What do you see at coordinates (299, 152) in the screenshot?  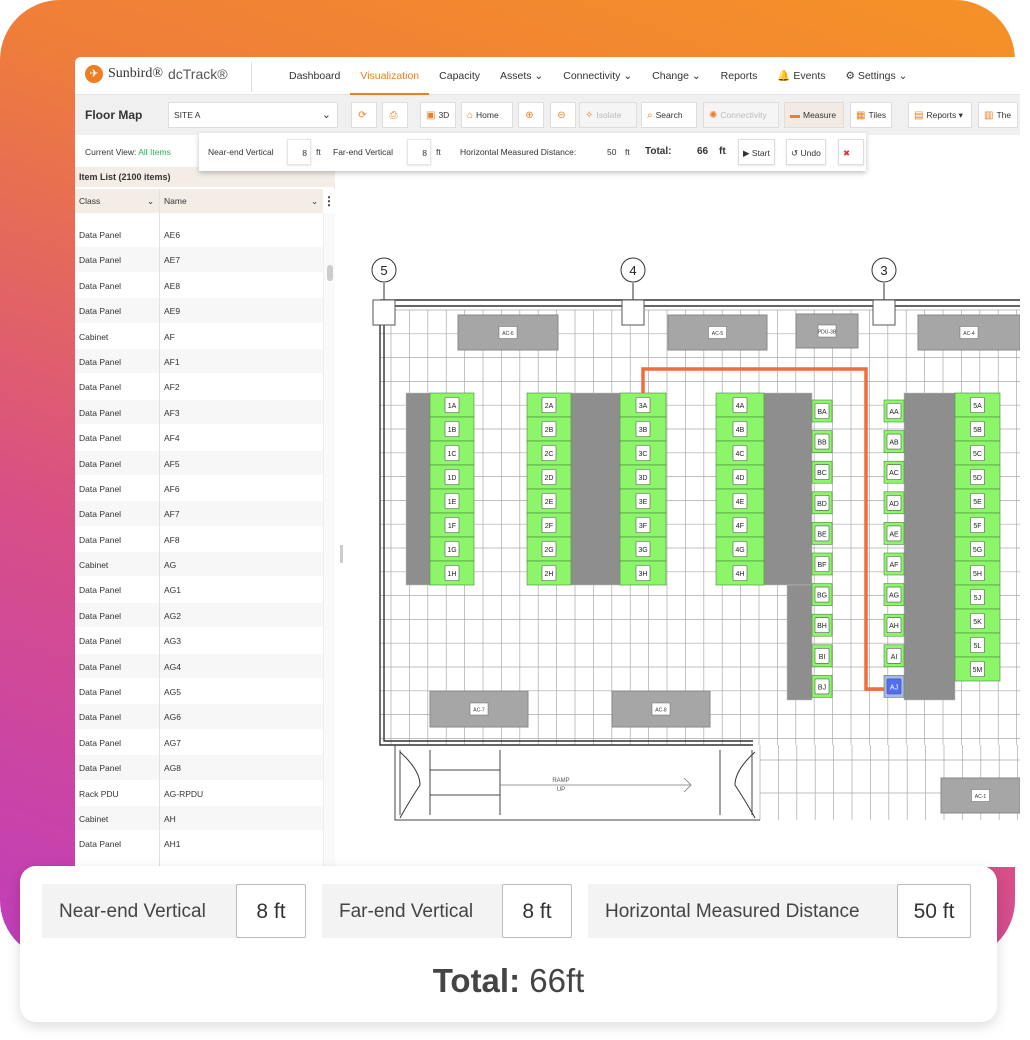 I see `near-end-input: 8` at bounding box center [299, 152].